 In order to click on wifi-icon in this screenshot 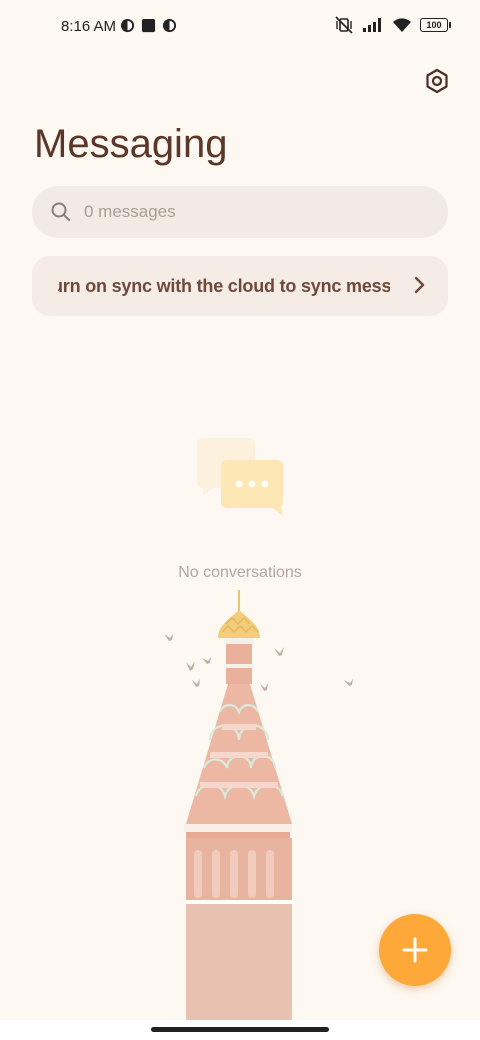, I will do `click(402, 25)`.